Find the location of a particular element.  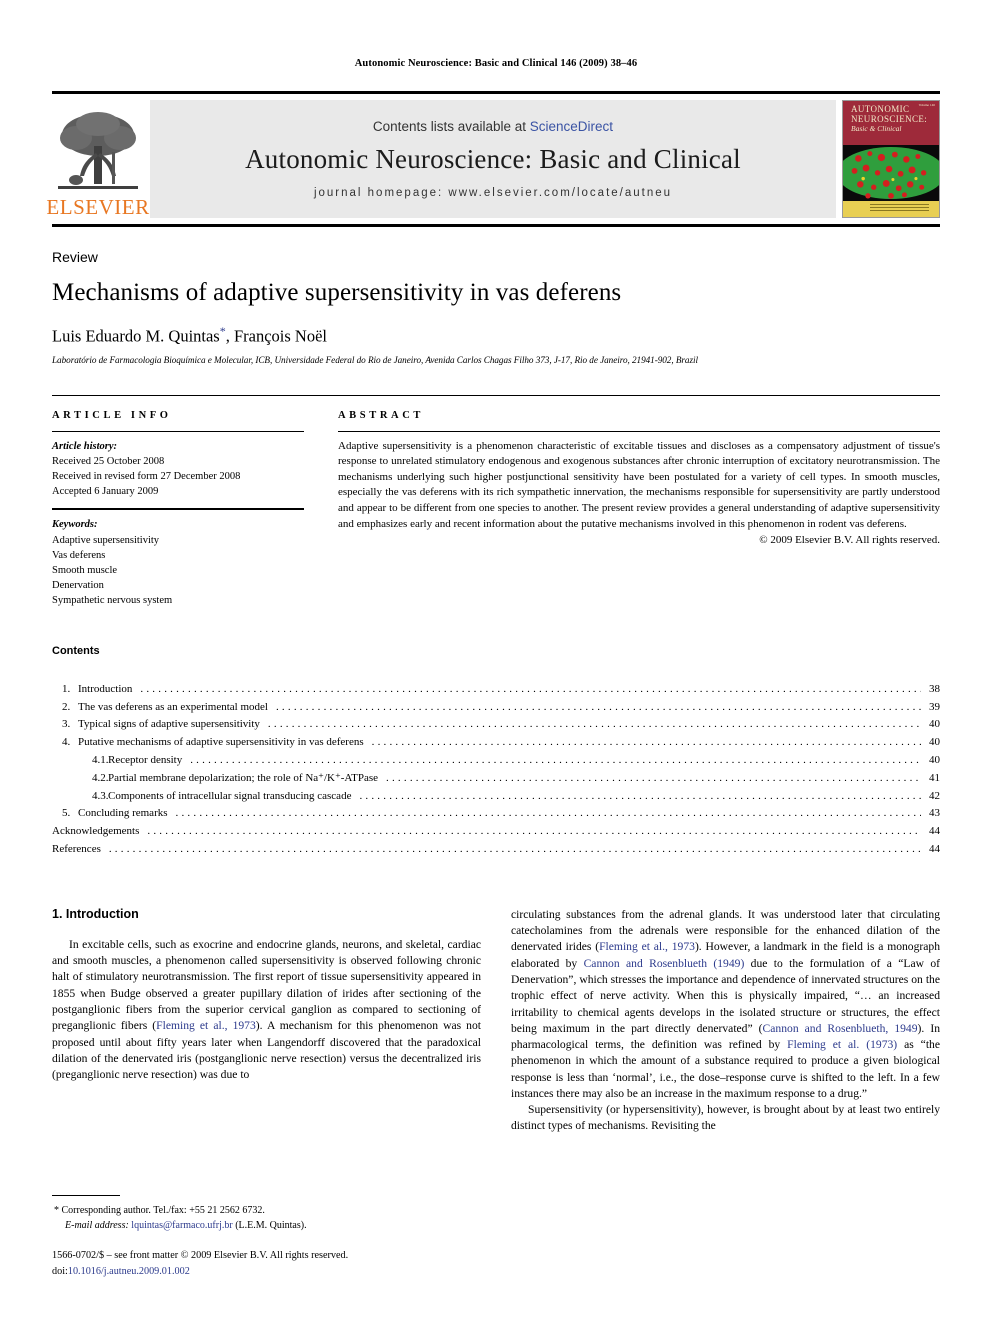

keyword-item: Vas deferens is located at coordinates (79, 555).